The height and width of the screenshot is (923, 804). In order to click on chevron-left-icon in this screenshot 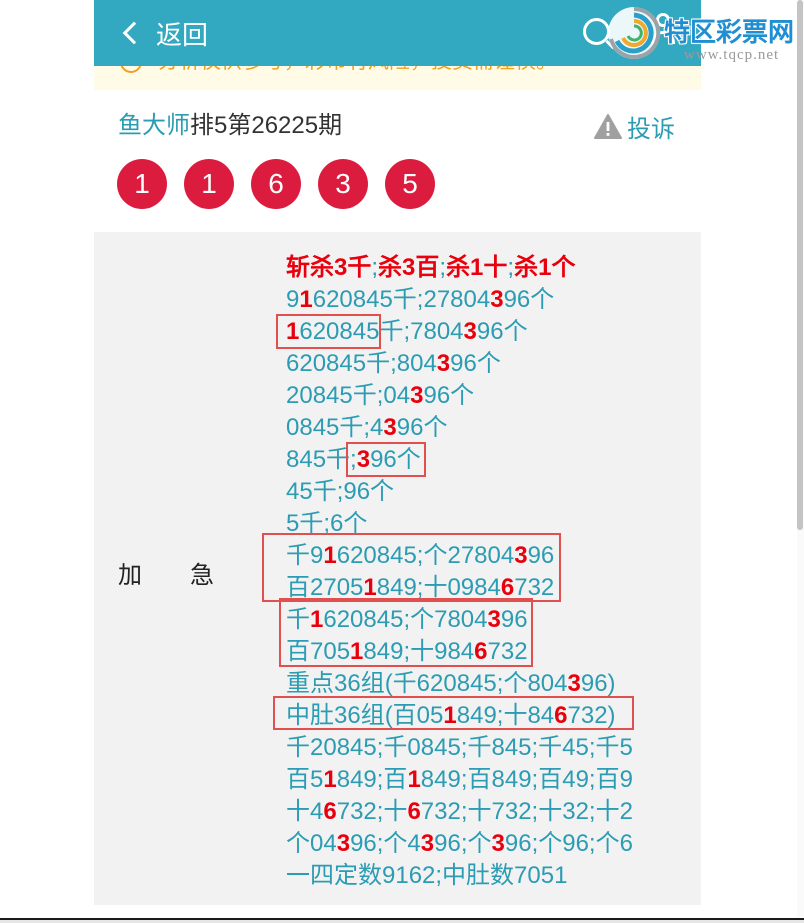, I will do `click(134, 33)`.